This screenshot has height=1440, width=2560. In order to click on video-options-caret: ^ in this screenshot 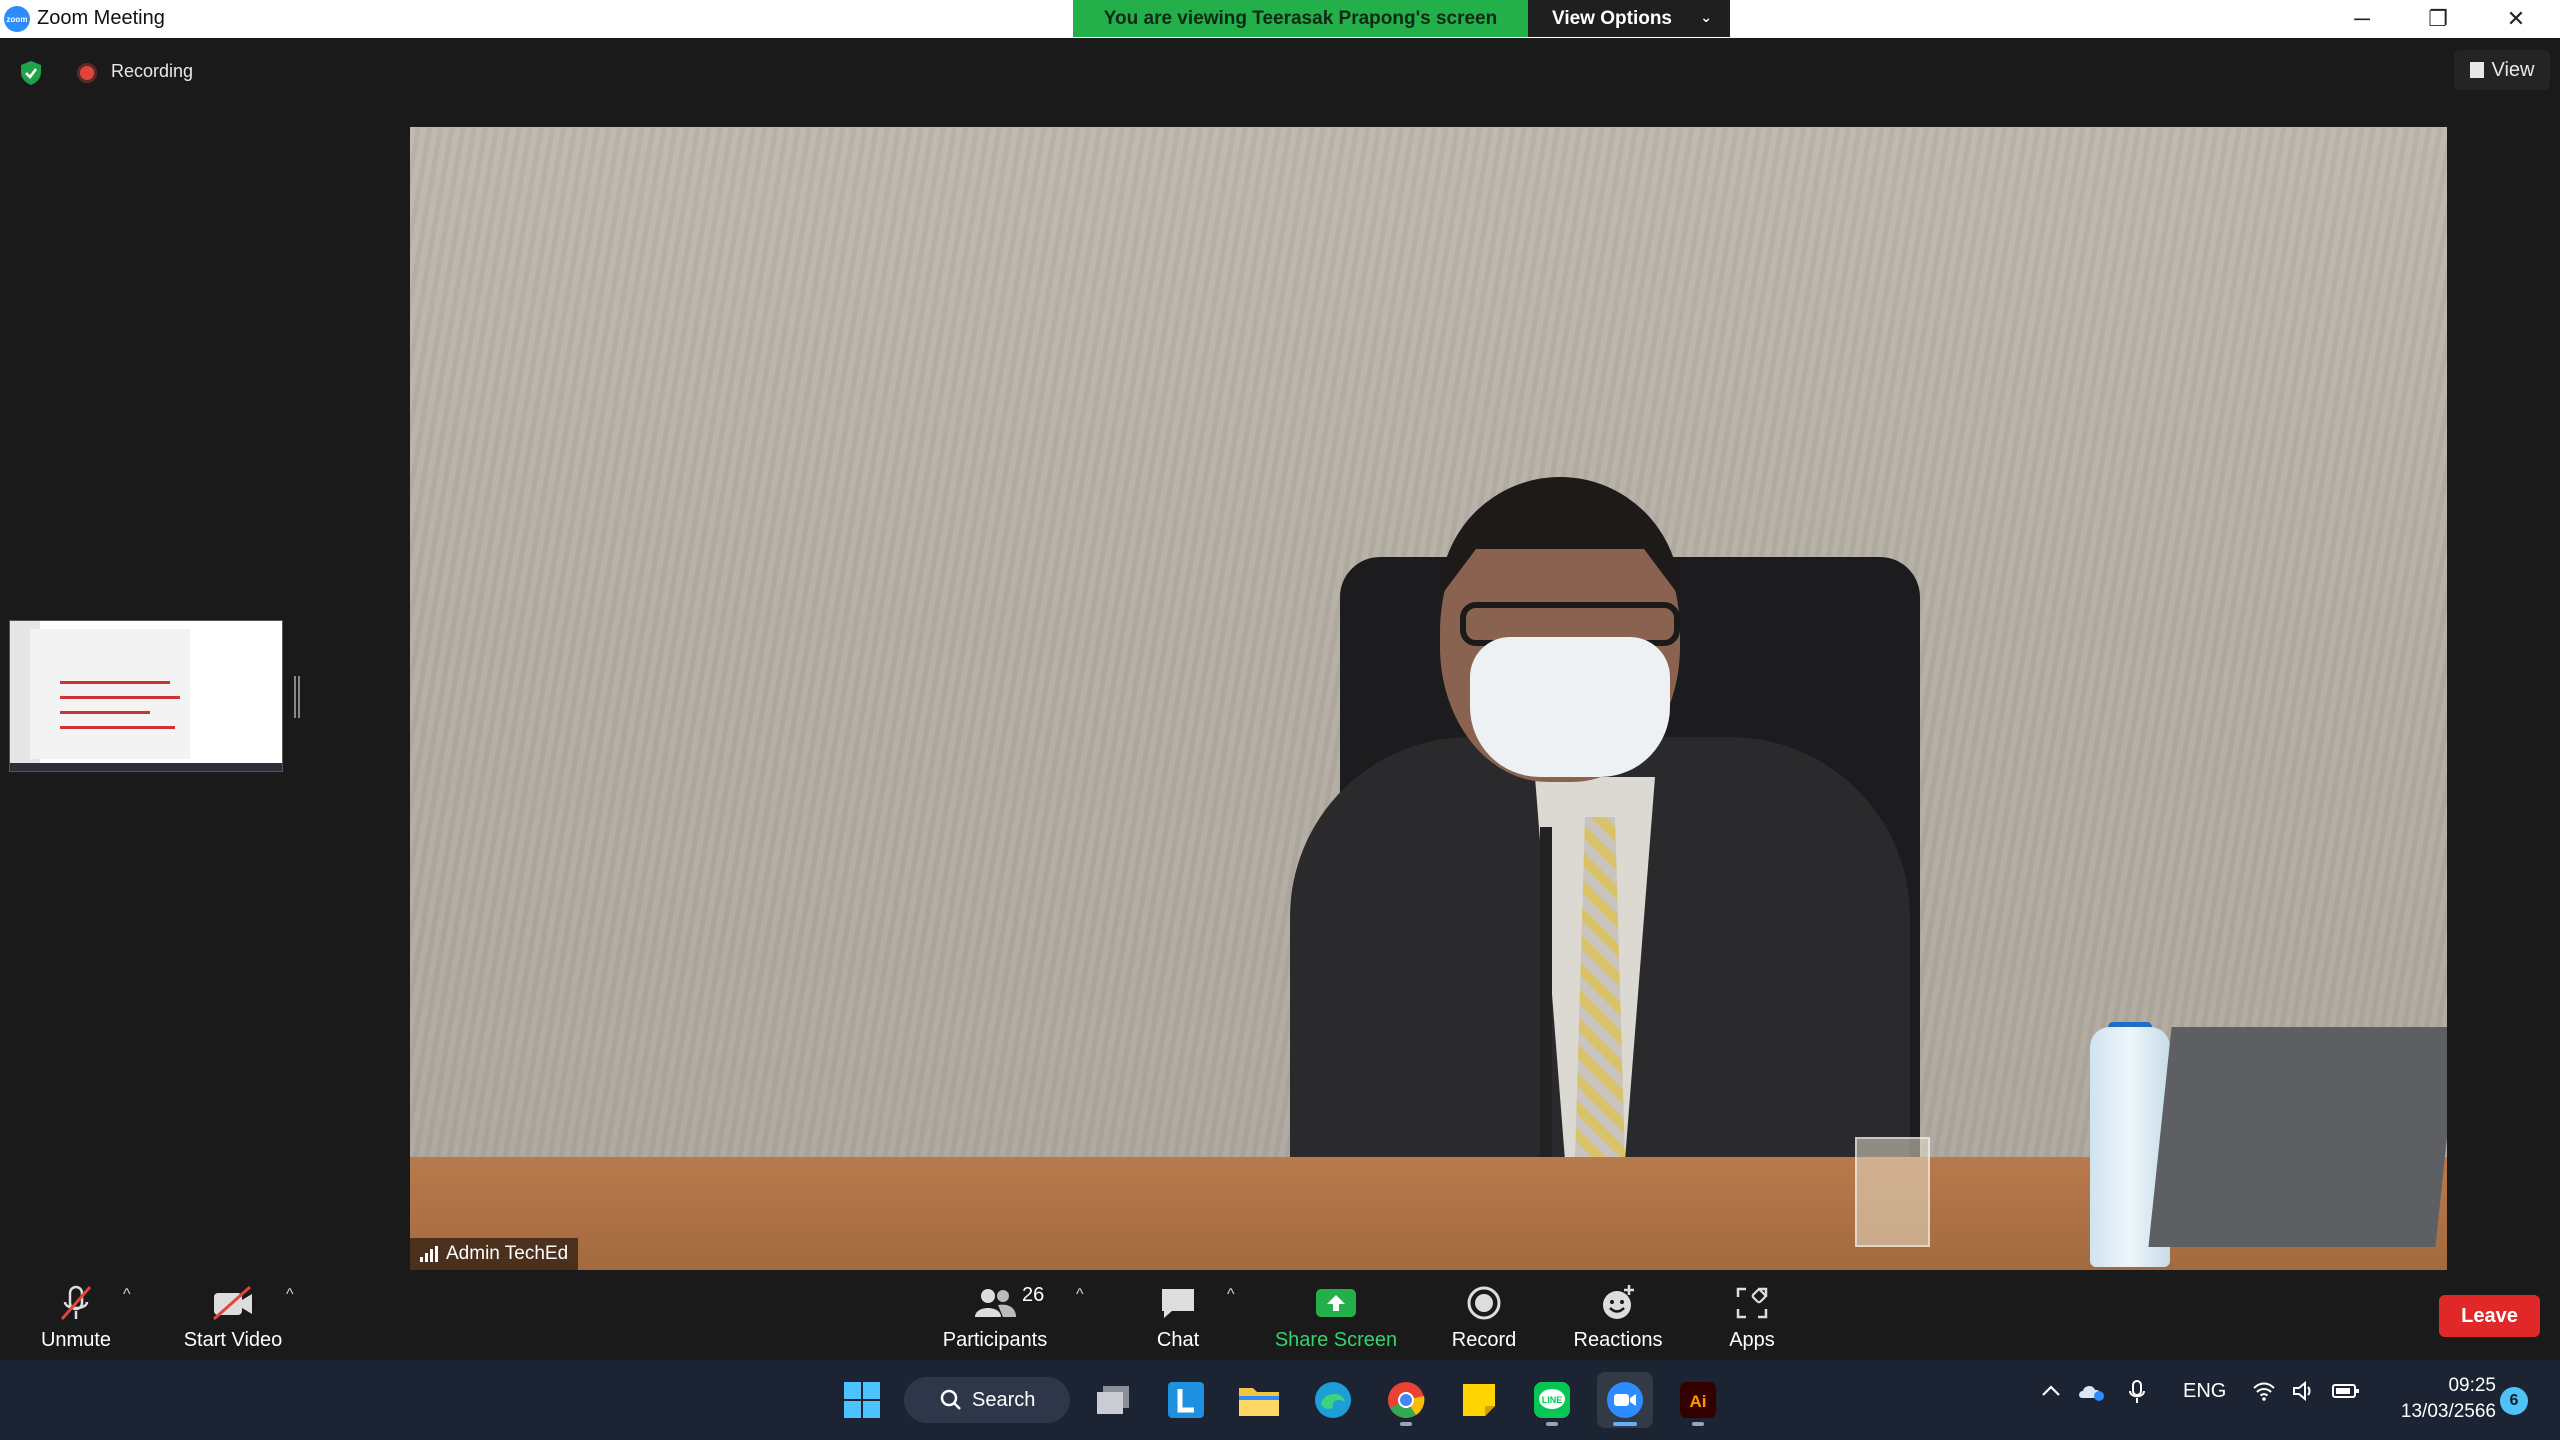, I will do `click(290, 1295)`.